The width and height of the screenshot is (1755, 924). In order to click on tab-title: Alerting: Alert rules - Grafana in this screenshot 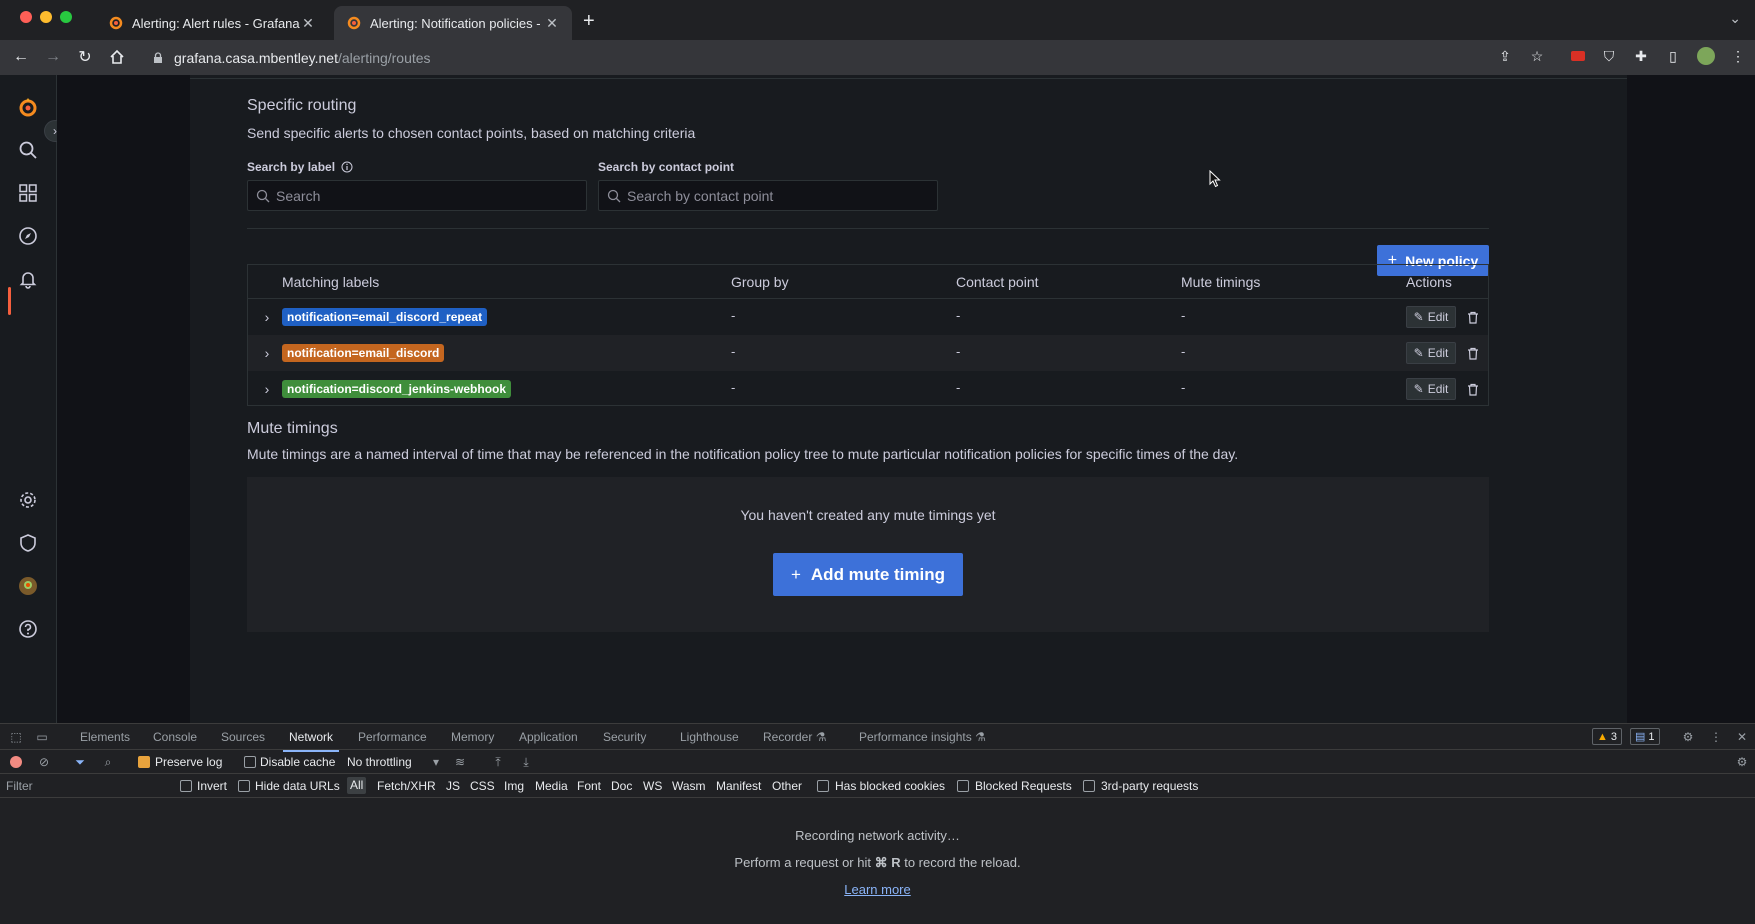, I will do `click(216, 23)`.